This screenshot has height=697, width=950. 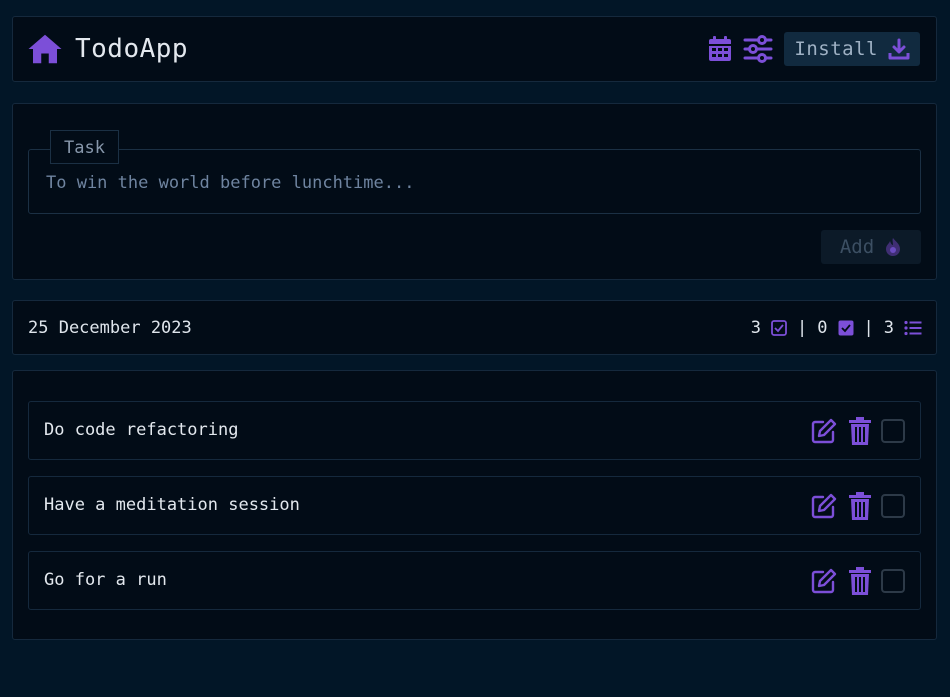 What do you see at coordinates (755, 328) in the screenshot?
I see `remaining-count: 3` at bounding box center [755, 328].